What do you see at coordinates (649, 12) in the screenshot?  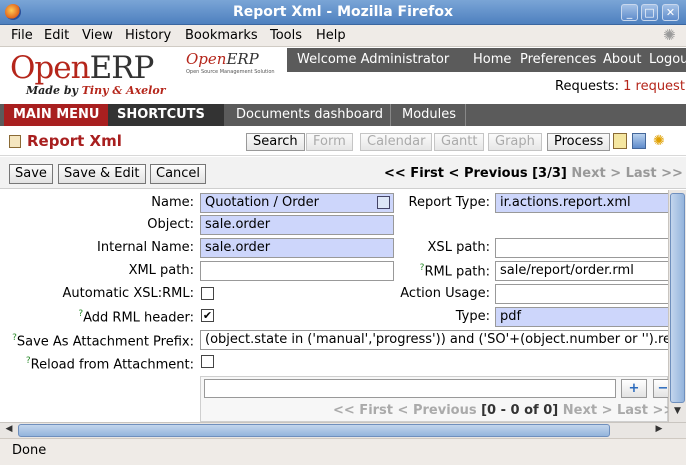 I see `maximize-icon: □` at bounding box center [649, 12].